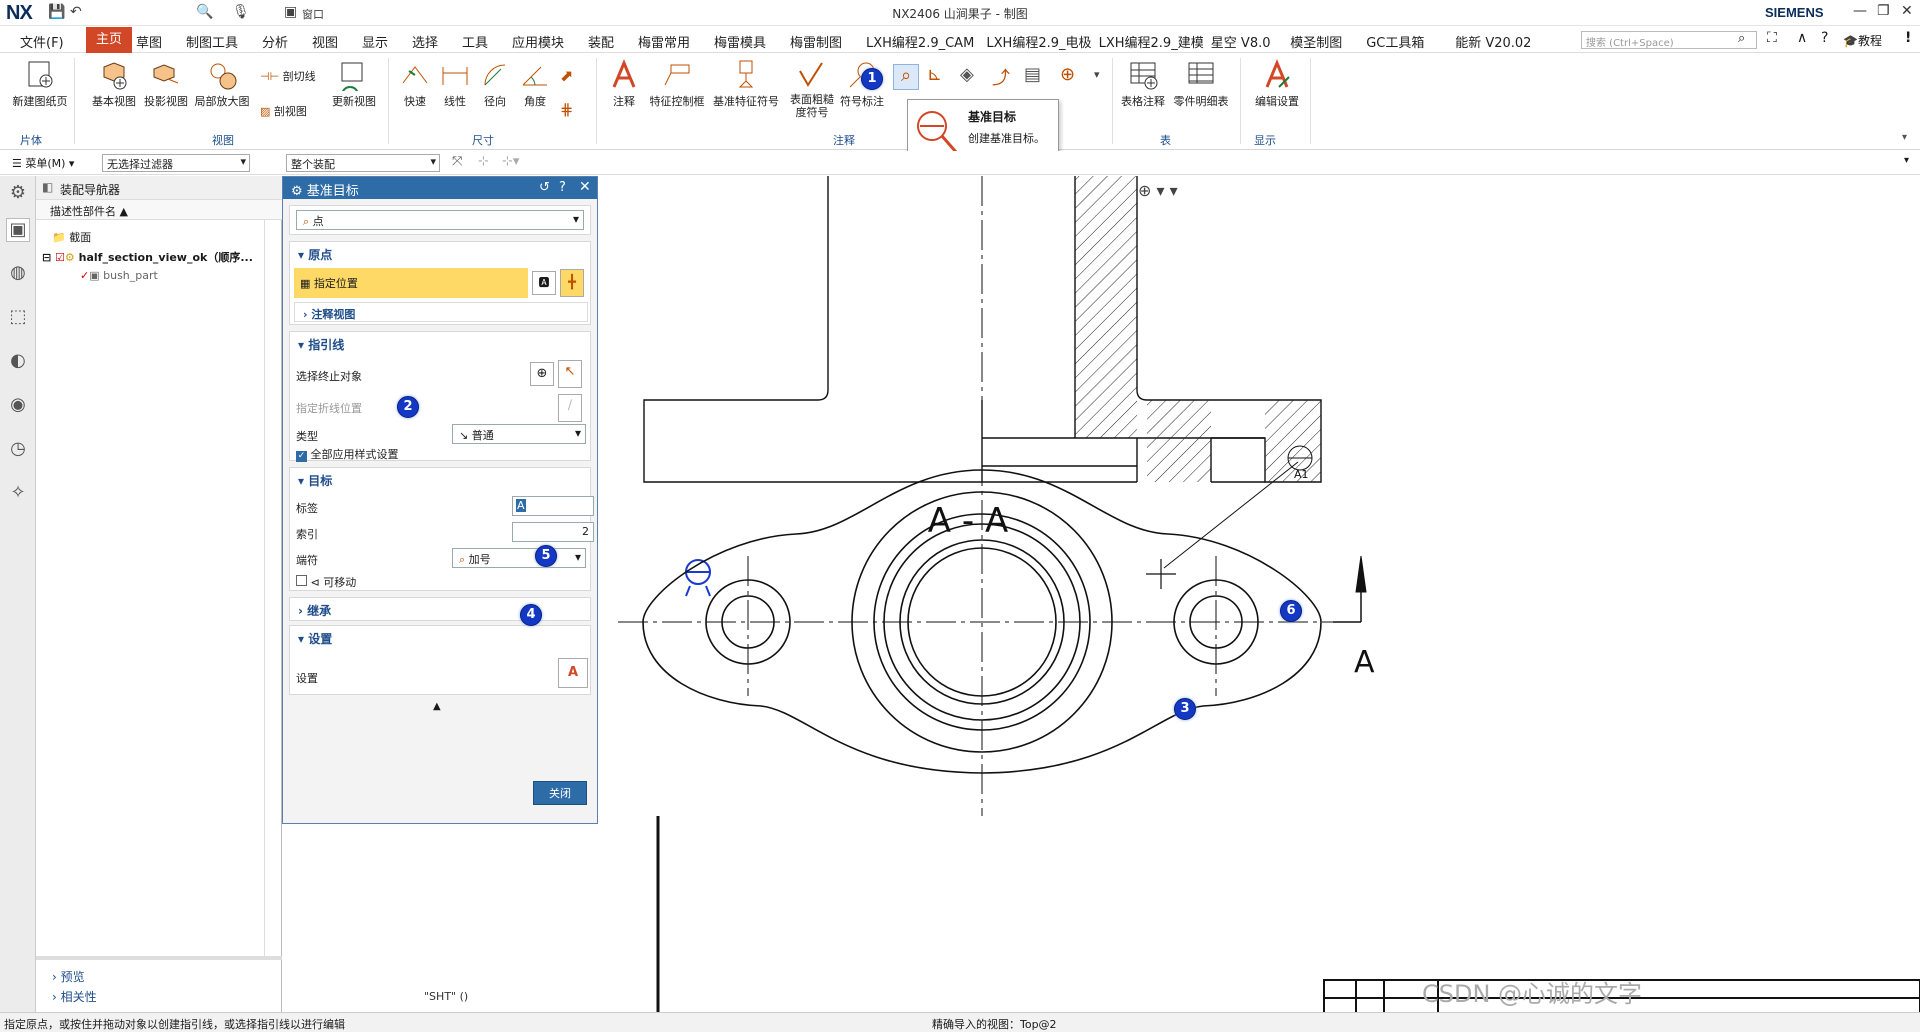 The height and width of the screenshot is (1032, 1920). I want to click on style-settings-icon: A, so click(573, 673).